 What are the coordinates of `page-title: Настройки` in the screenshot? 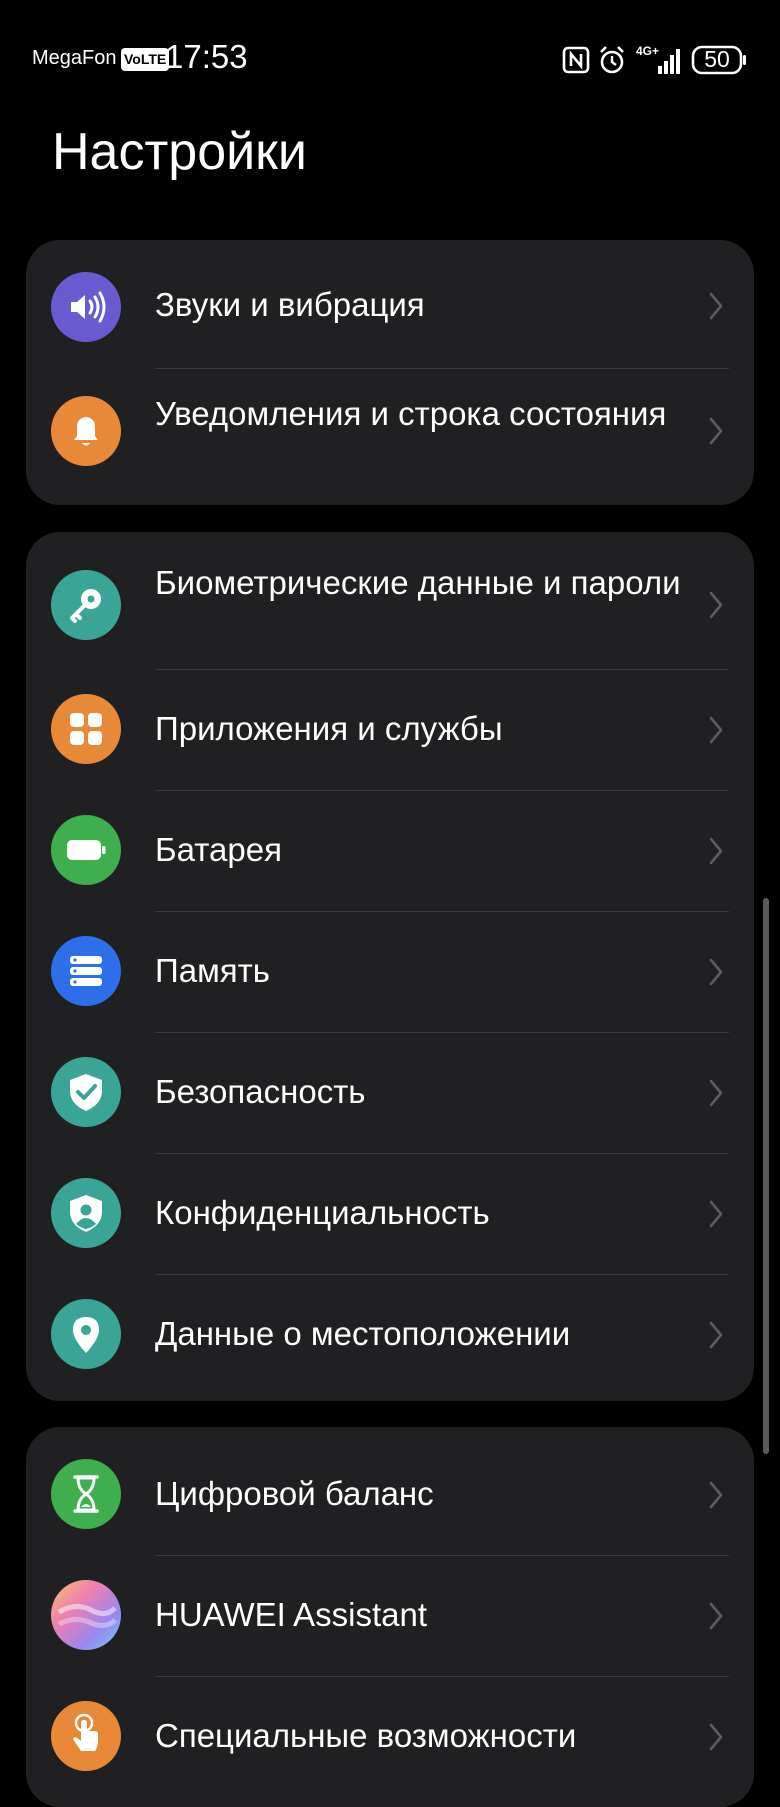 It's located at (179, 152).